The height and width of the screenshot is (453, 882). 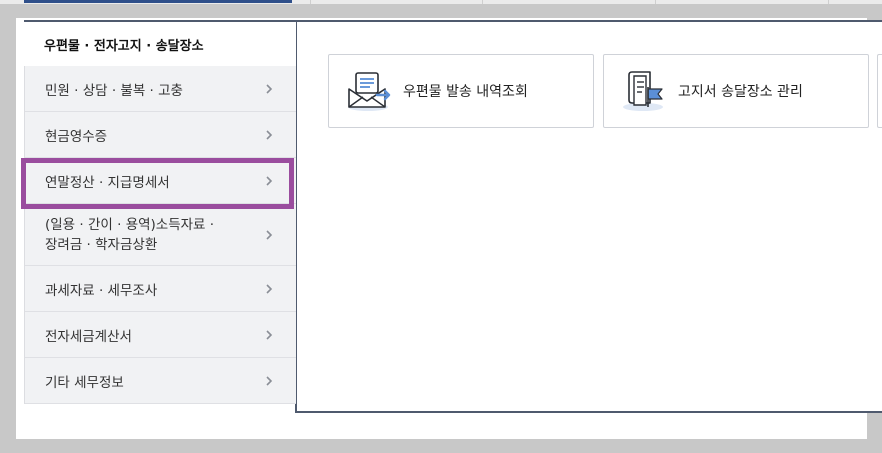 What do you see at coordinates (160, 289) in the screenshot?
I see `sidebar-item-tax-audit: 과세자료 · 세무조사` at bounding box center [160, 289].